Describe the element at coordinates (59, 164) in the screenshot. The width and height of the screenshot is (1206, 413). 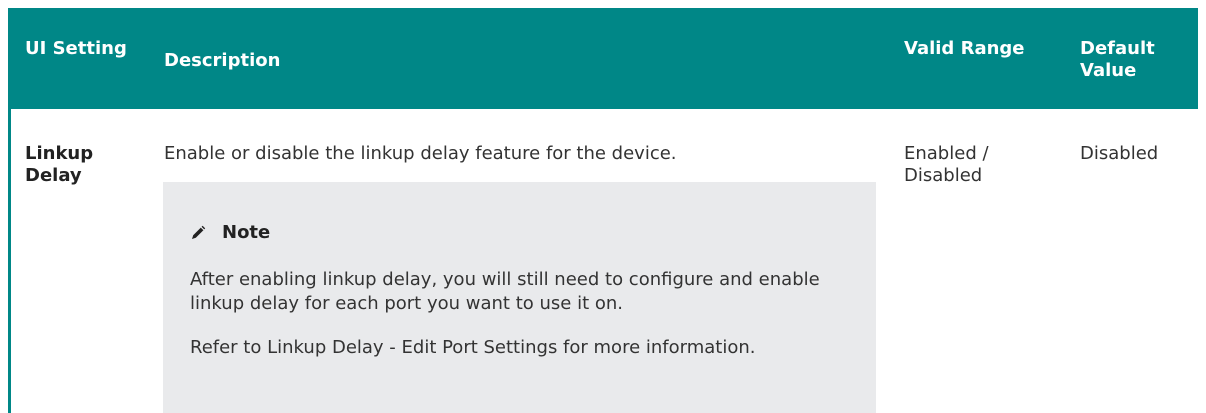
I see `cell-ui-setting: Linkup Delay` at that location.